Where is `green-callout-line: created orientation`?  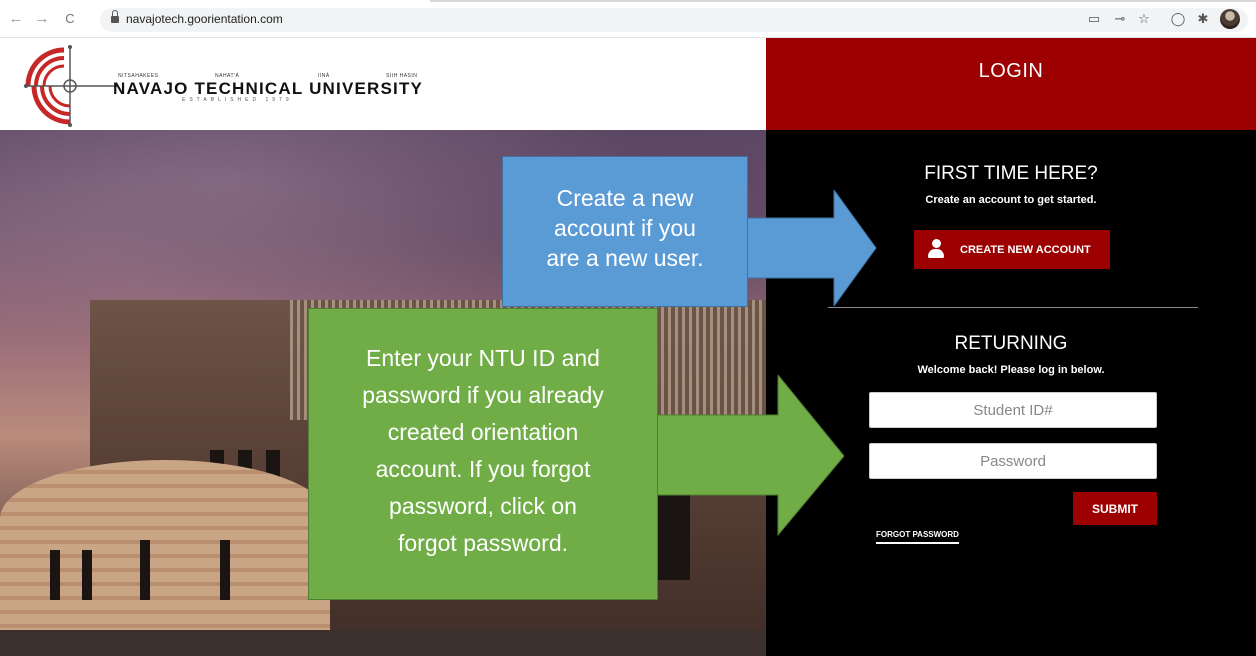
green-callout-line: created orientation is located at coordinates (483, 432).